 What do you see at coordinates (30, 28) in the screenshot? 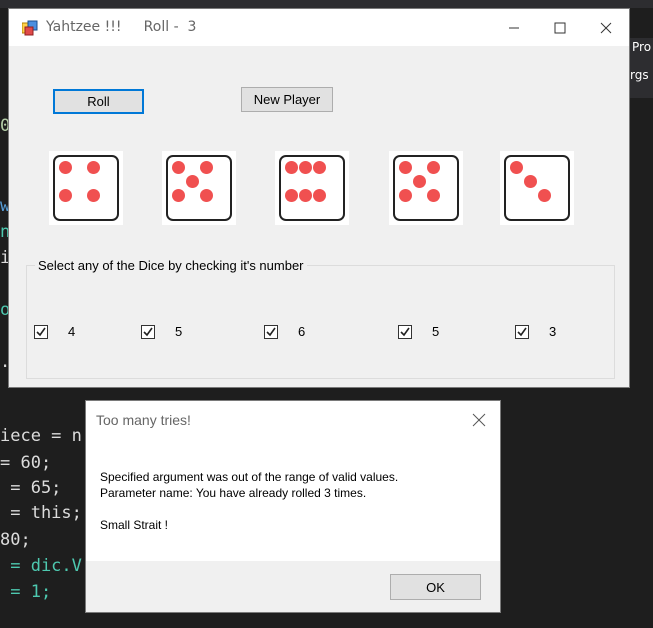
I see `app-icon` at bounding box center [30, 28].